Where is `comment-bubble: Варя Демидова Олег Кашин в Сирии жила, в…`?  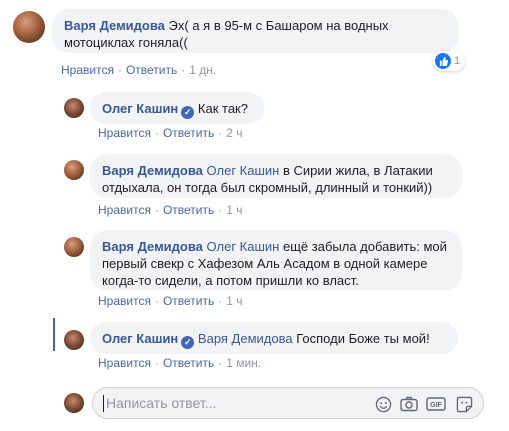 comment-bubble: Варя Демидова Олег Кашин в Сирии жила, в… is located at coordinates (276, 176).